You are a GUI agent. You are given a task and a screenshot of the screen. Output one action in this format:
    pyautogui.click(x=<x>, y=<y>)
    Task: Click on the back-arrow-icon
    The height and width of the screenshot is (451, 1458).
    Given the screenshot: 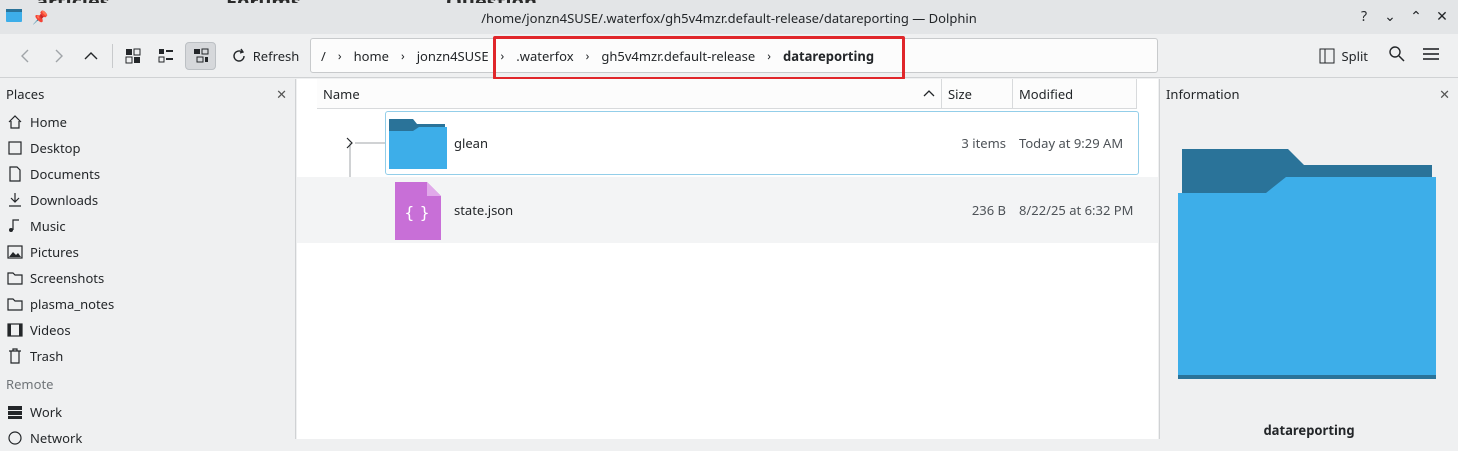 What is the action you would take?
    pyautogui.click(x=25, y=56)
    